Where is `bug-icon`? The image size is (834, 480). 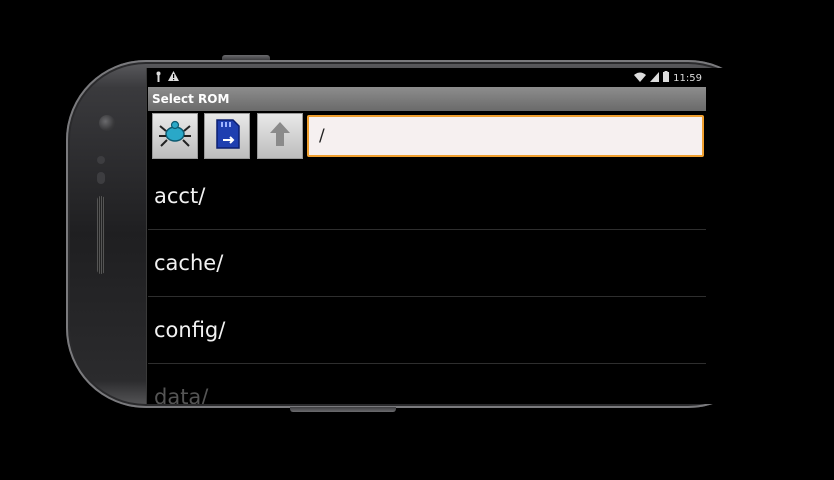 bug-icon is located at coordinates (175, 136).